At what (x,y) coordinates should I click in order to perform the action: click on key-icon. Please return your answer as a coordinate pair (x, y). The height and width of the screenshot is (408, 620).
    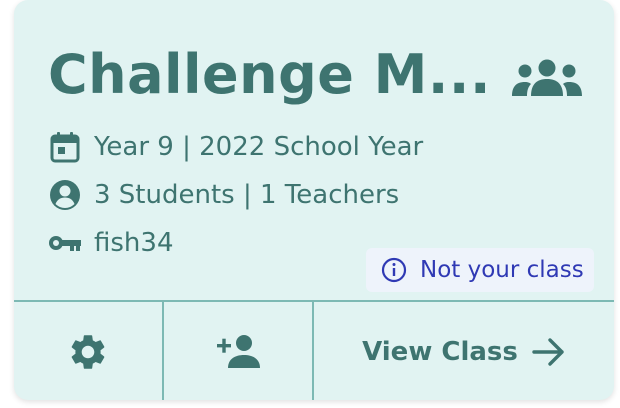
    Looking at the image, I should click on (65, 243).